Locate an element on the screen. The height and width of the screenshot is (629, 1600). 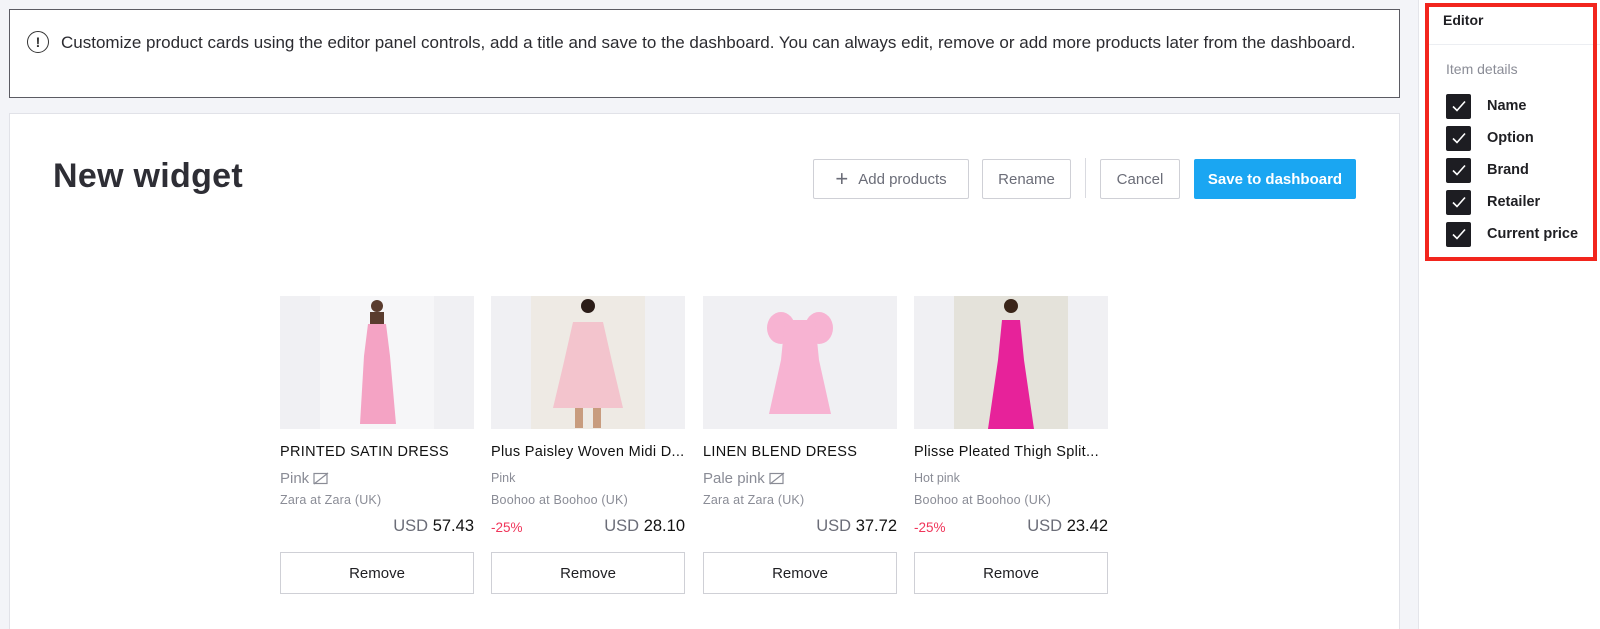
editor-option-label: Retailer is located at coordinates (1514, 202).